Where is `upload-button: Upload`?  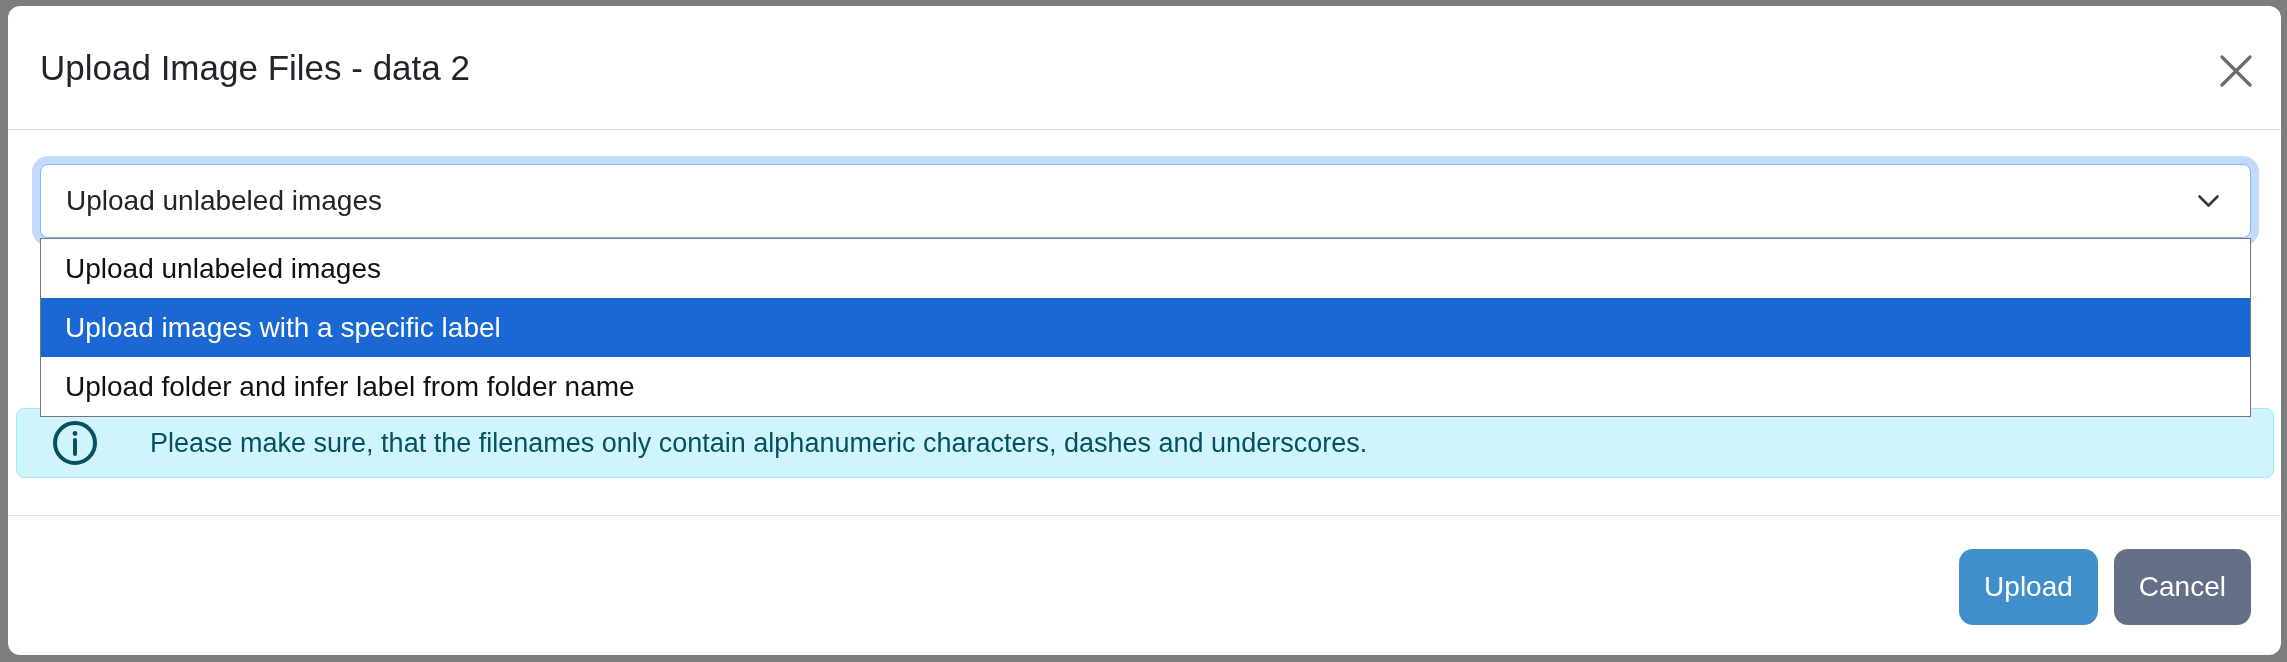 upload-button: Upload is located at coordinates (2028, 587).